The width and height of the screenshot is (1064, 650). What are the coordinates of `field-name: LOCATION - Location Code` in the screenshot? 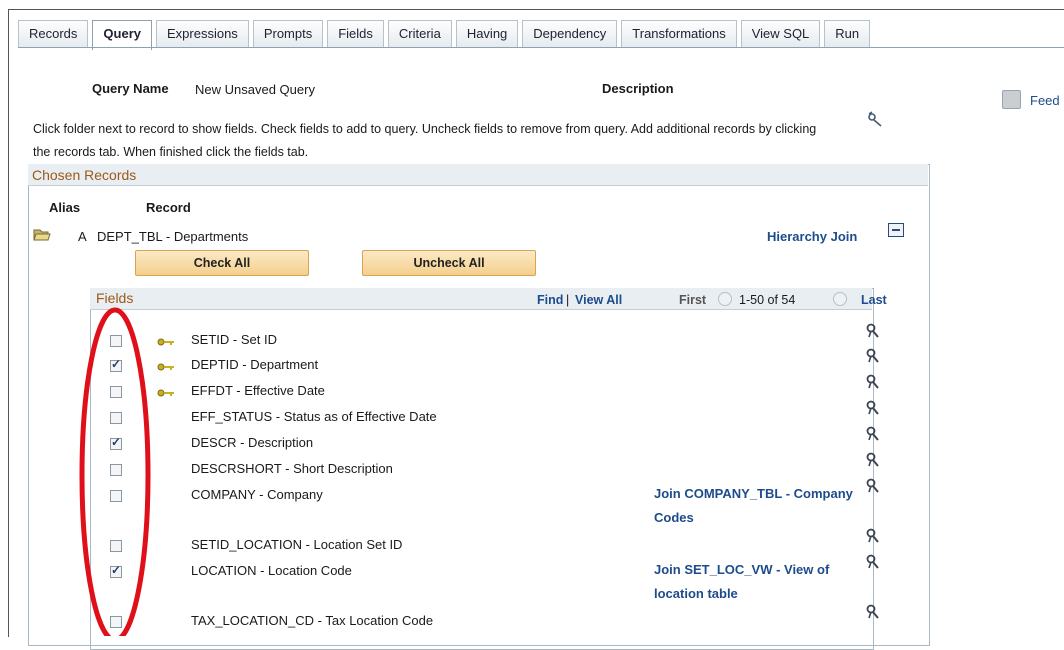 It's located at (271, 570).